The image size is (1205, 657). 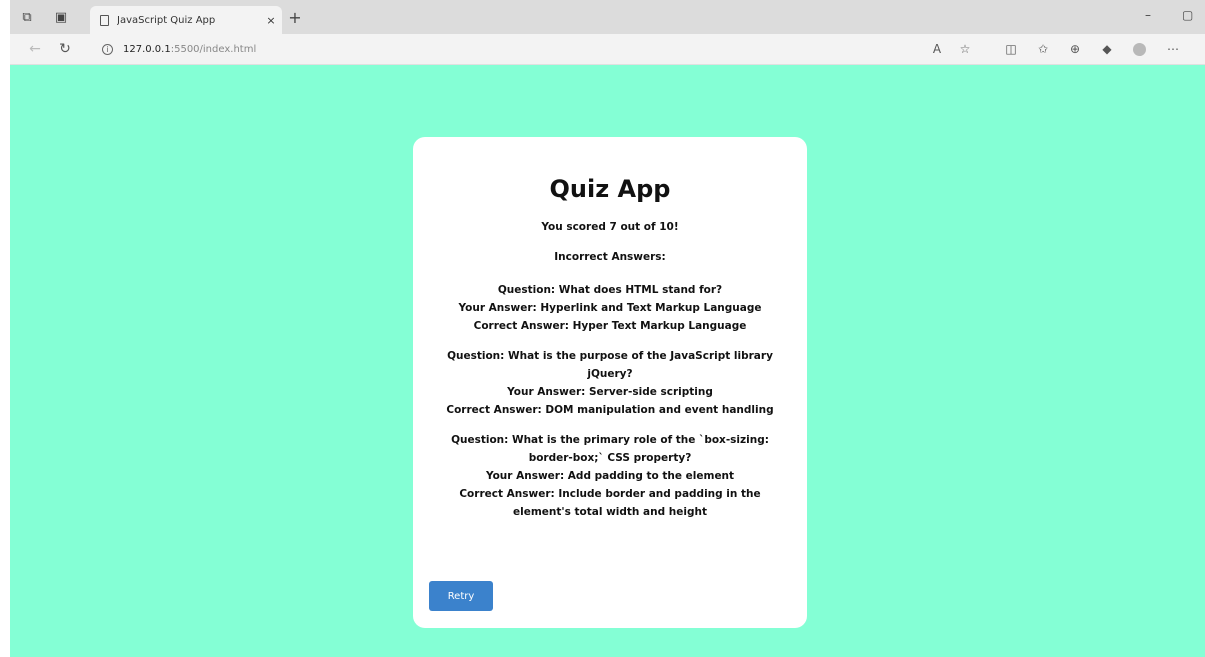 I want to click on read-aloud-icon: A, so click(x=937, y=49).